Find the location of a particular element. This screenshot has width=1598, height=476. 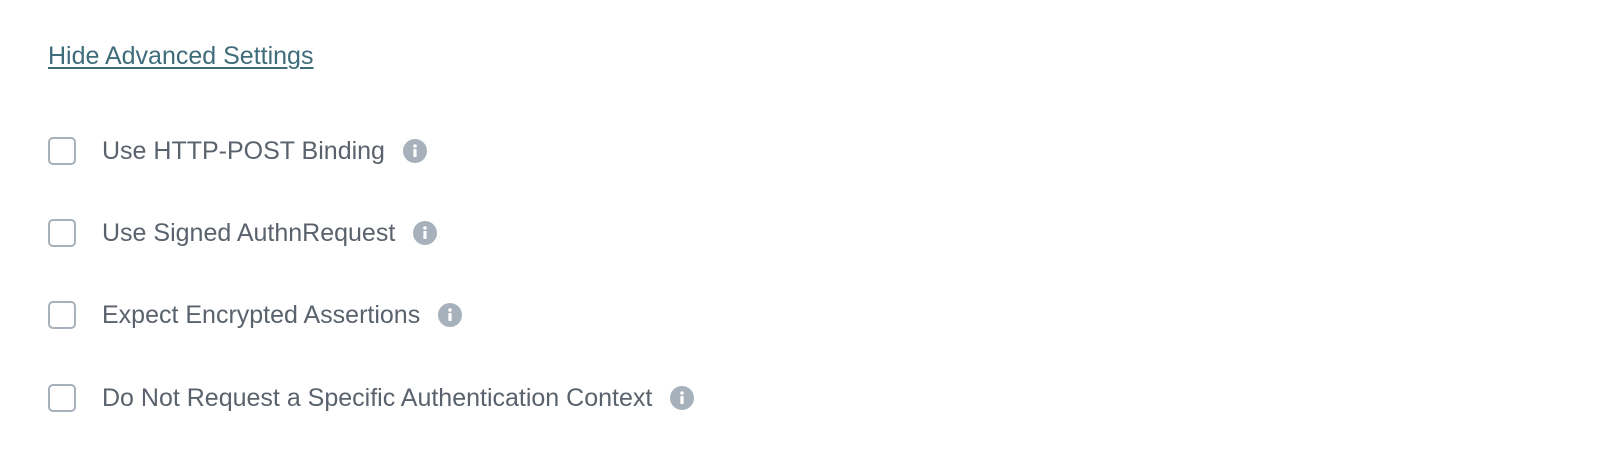

signed-authnrequest-label: Use Signed AuthnRequest is located at coordinates (248, 233).